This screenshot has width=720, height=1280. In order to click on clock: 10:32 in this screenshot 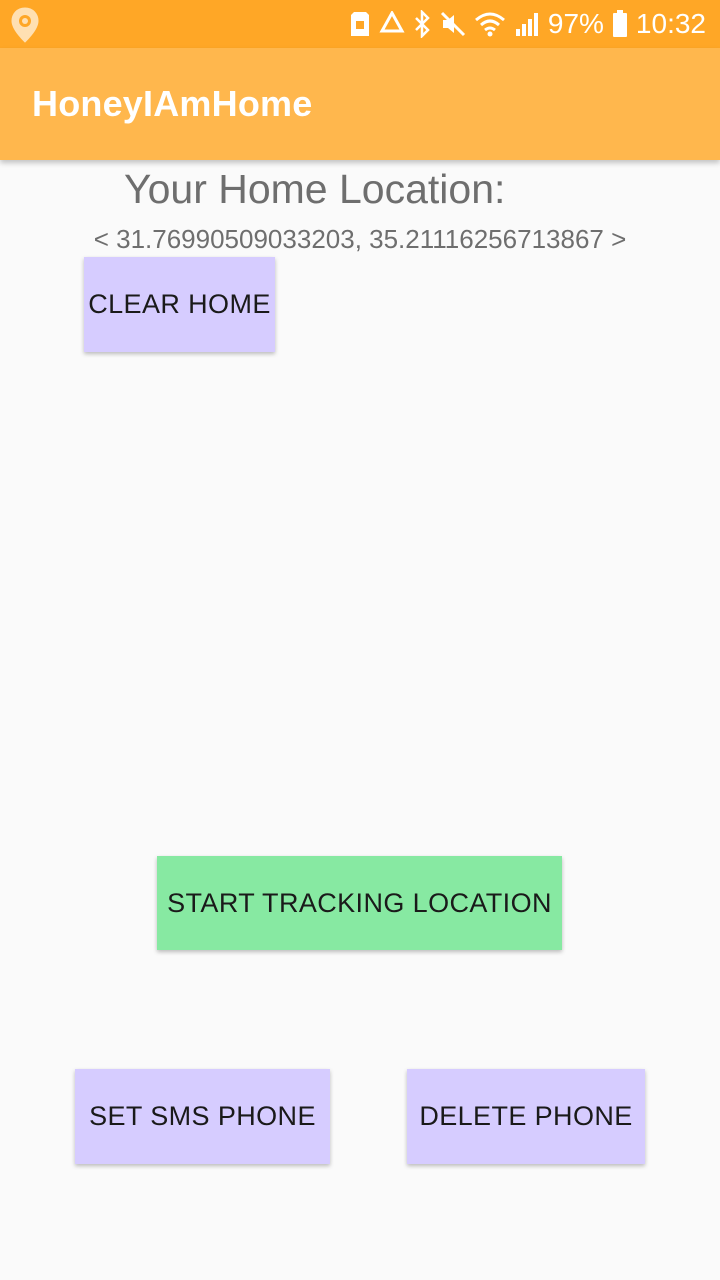, I will do `click(670, 23)`.